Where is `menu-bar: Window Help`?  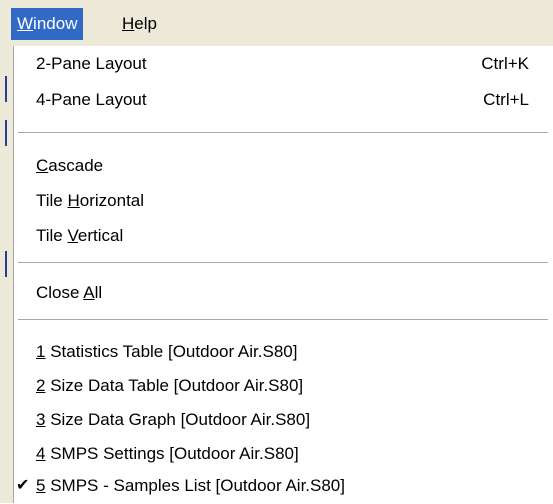 menu-bar: Window Help is located at coordinates (276, 23).